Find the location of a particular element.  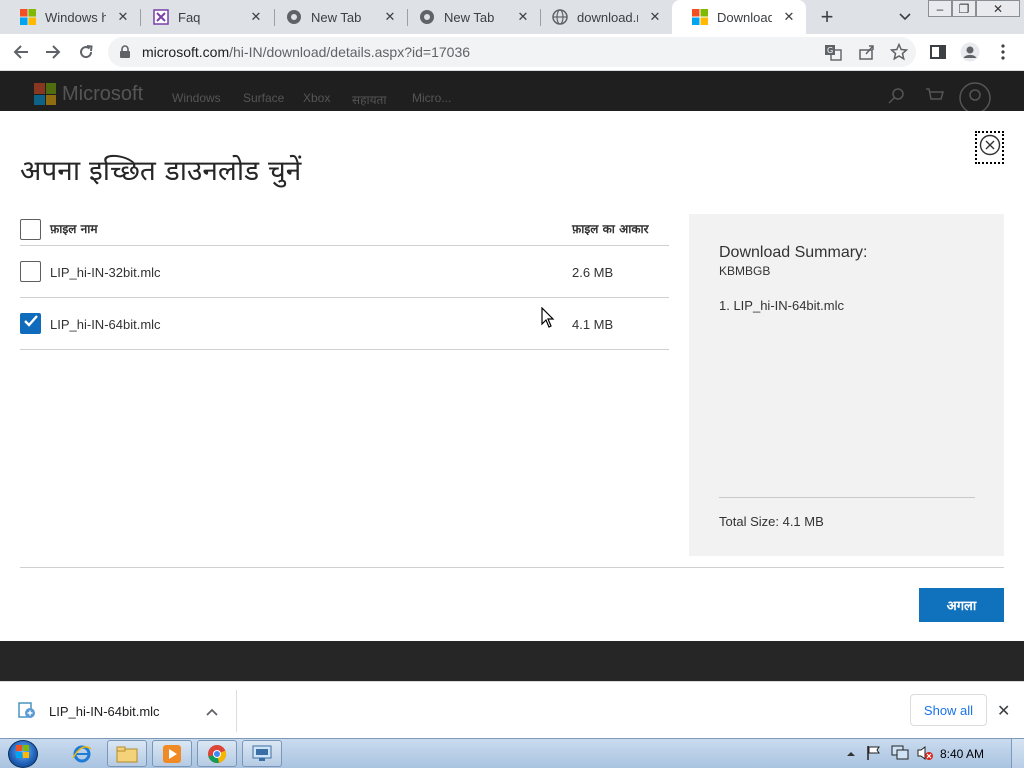

site-footer is located at coordinates (512, 661).